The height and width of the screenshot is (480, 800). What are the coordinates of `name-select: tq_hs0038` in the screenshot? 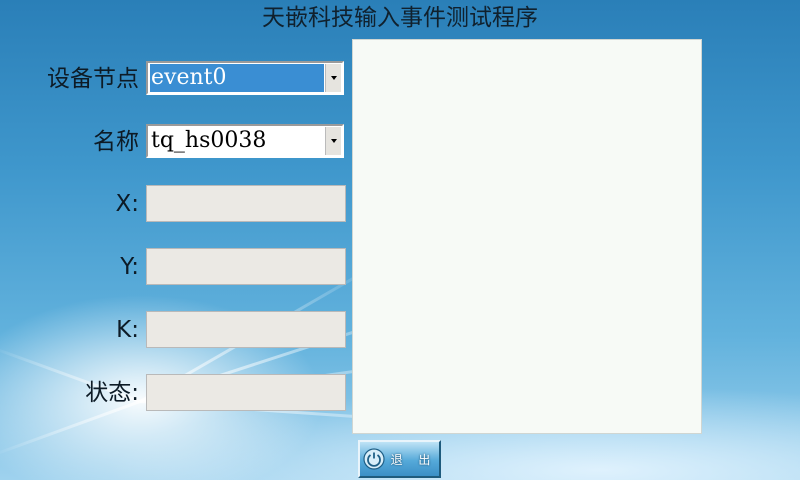 It's located at (245, 141).